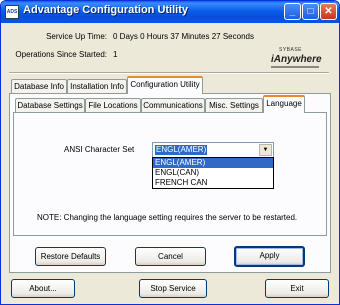 The width and height of the screenshot is (340, 305). What do you see at coordinates (39, 86) in the screenshot?
I see `tab-database-info: Database Info` at bounding box center [39, 86].